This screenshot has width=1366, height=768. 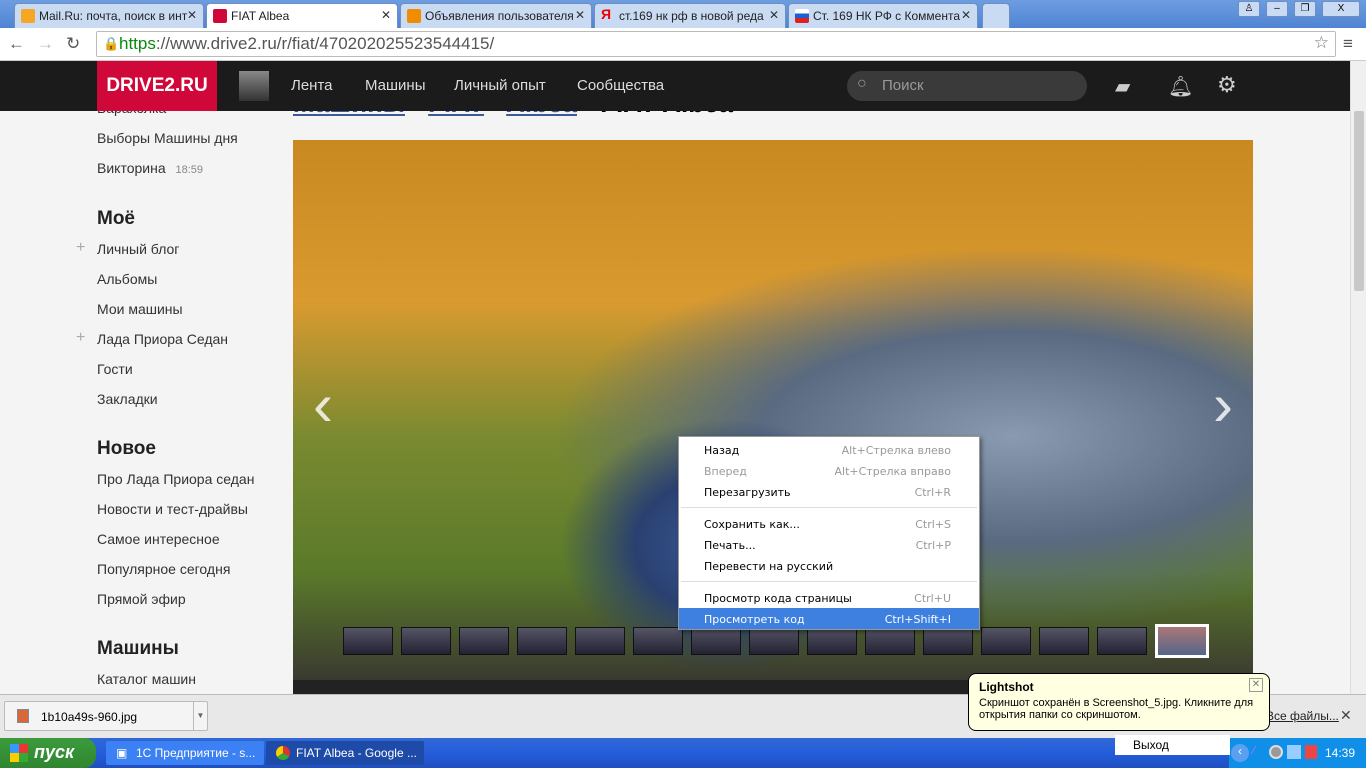 What do you see at coordinates (778, 598) in the screenshot?
I see `menu-label: Просмотр кода страницы` at bounding box center [778, 598].